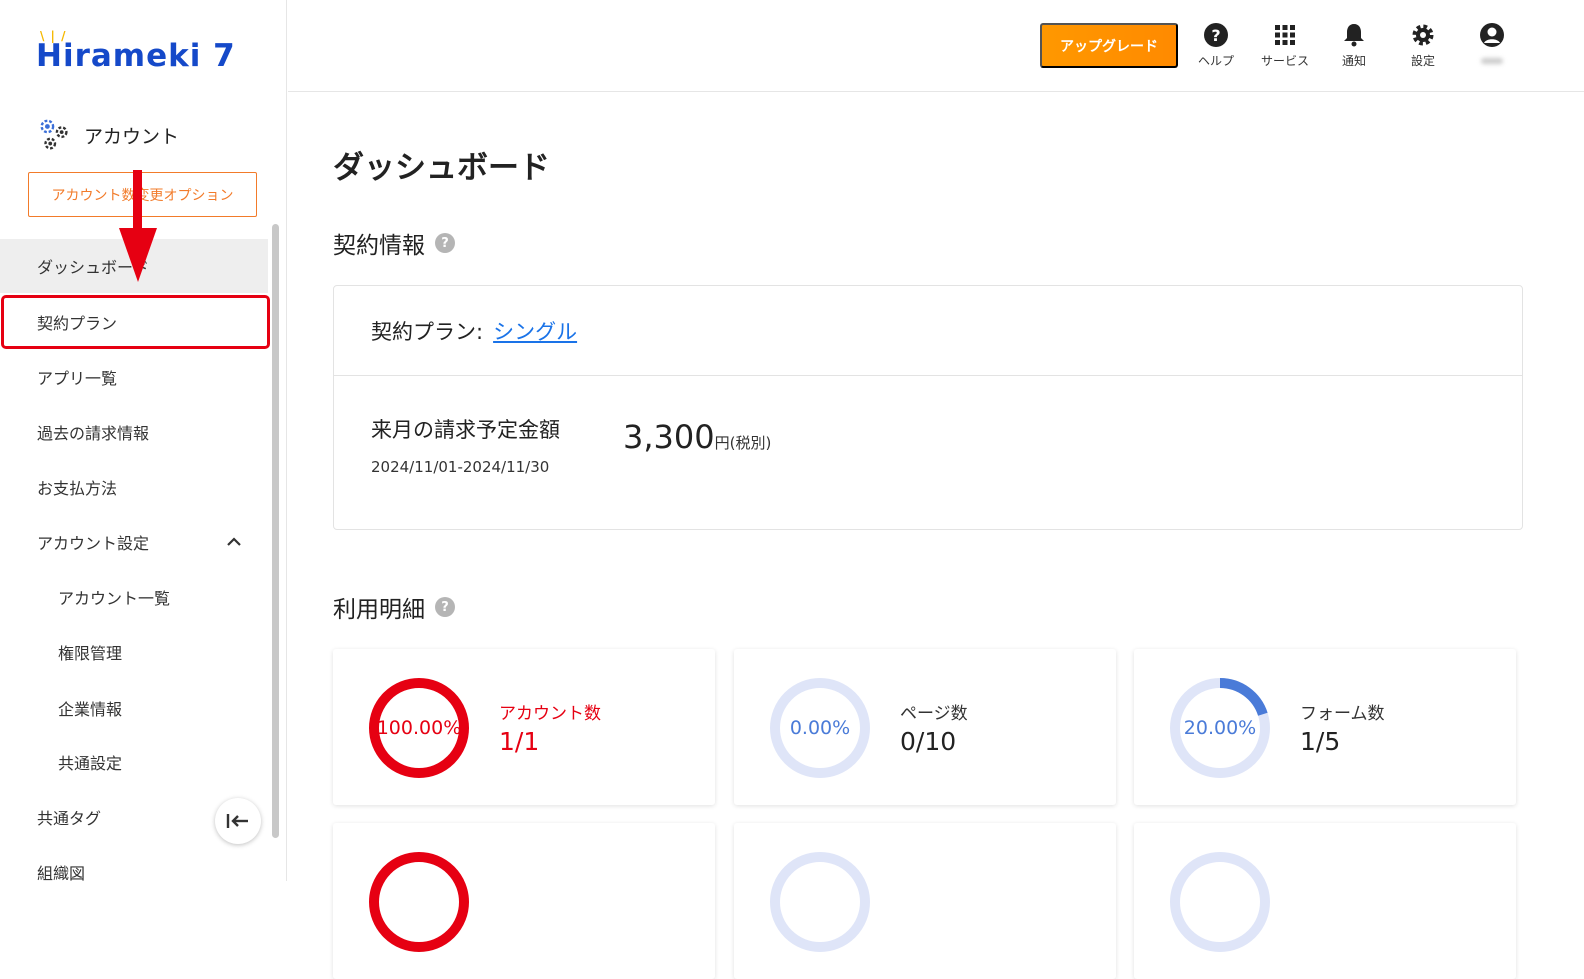 Image resolution: width=1584 pixels, height=979 pixels. Describe the element at coordinates (465, 430) in the screenshot. I see `billing-label: 来月の請求予定金額` at that location.